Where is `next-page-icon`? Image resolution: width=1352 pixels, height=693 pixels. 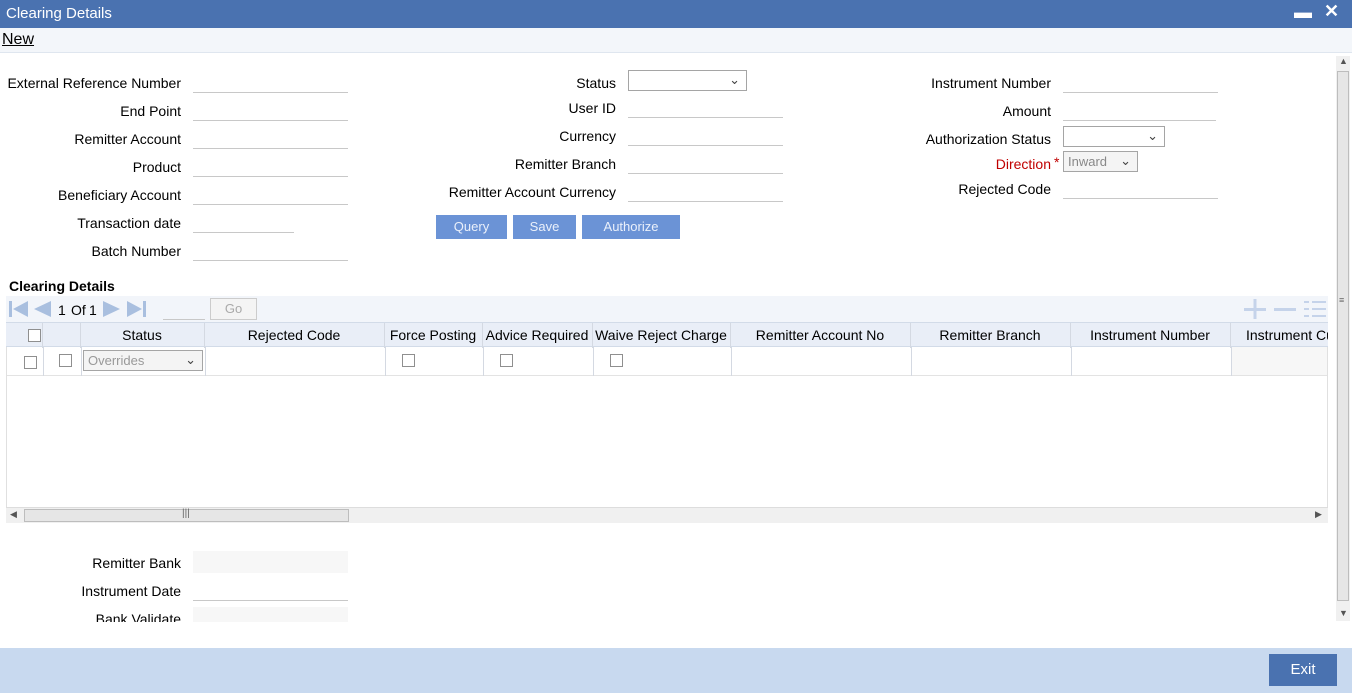
next-page-icon is located at coordinates (112, 309).